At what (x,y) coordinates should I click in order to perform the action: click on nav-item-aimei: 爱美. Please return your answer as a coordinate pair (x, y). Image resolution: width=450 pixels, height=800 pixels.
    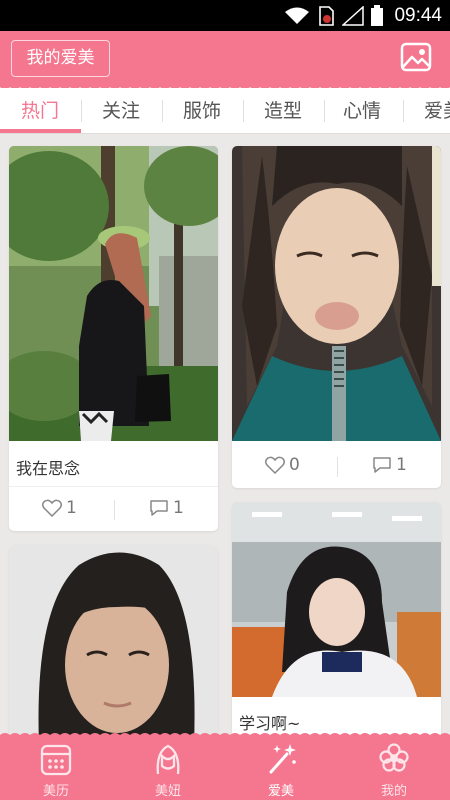
    Looking at the image, I should click on (281, 768).